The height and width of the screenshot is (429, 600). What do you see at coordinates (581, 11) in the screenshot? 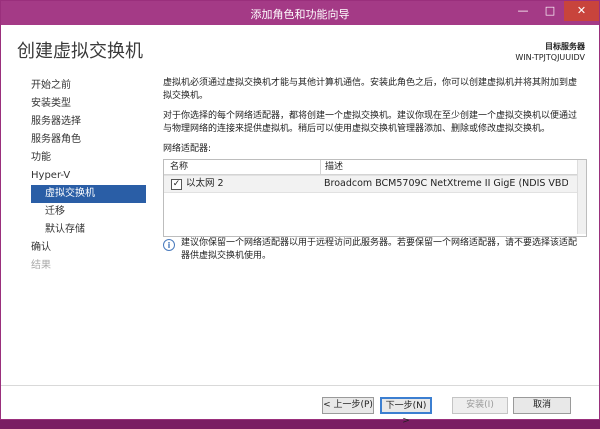
I see `close-button: ✕` at bounding box center [581, 11].